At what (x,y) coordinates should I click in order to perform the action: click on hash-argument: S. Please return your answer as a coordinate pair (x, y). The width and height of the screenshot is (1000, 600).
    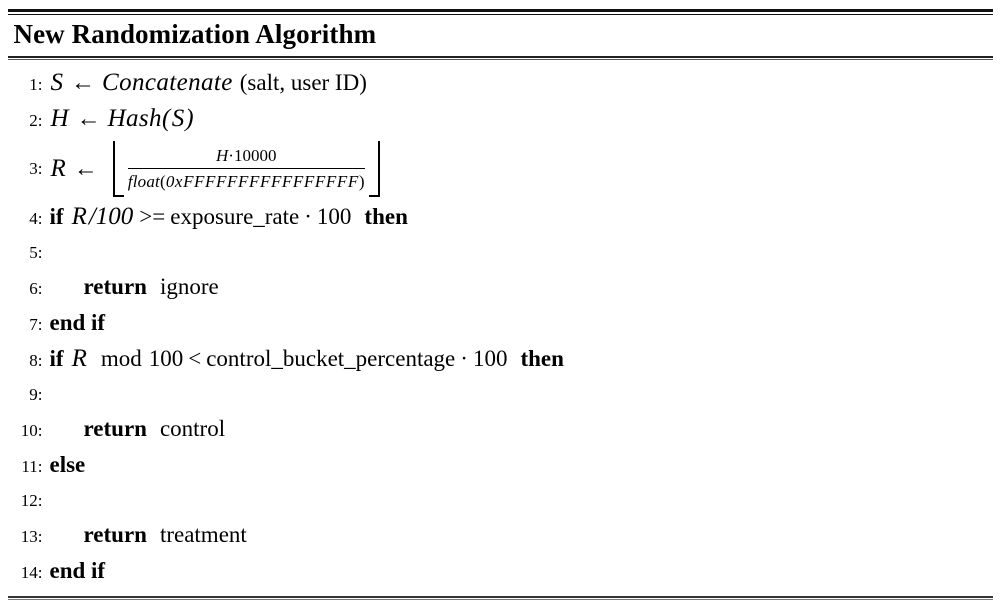
    Looking at the image, I should click on (178, 118).